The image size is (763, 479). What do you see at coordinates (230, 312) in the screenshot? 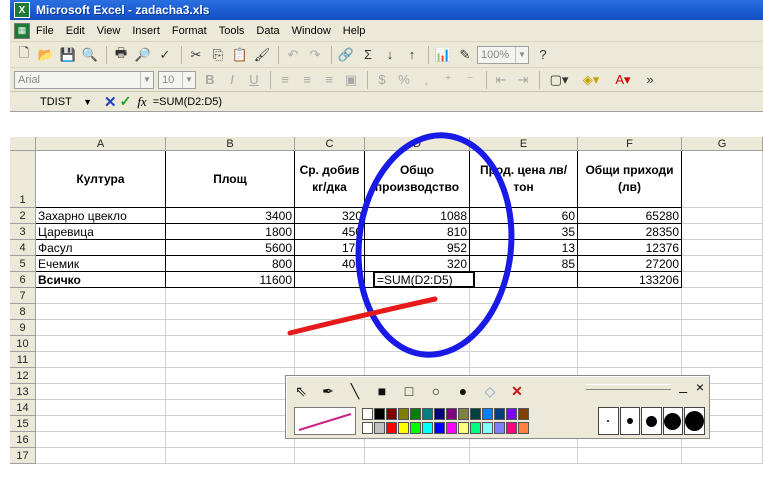
I see `cell-b8` at bounding box center [230, 312].